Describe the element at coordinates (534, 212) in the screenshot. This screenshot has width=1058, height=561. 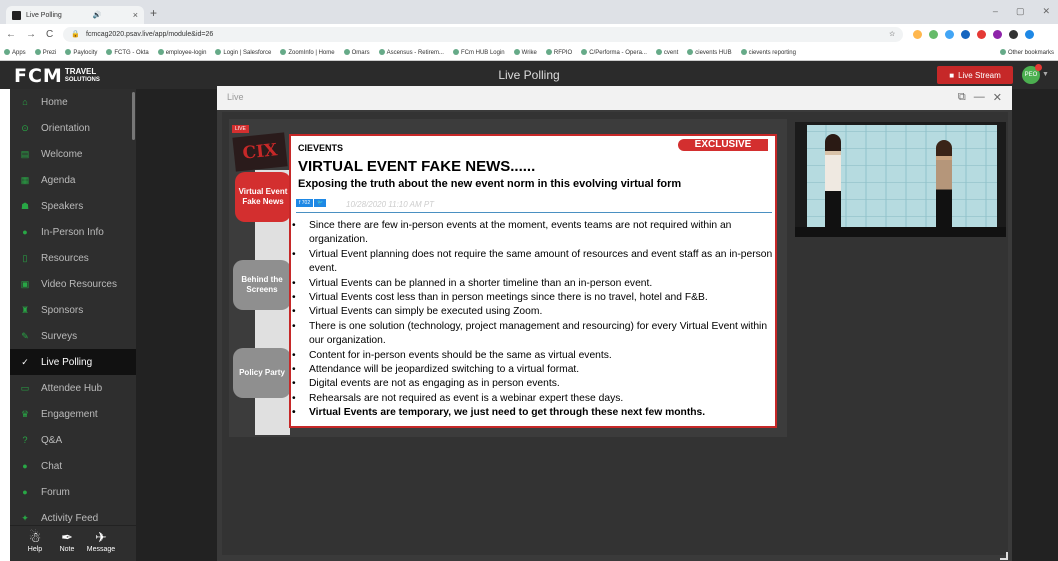
I see `slide-divider` at that location.